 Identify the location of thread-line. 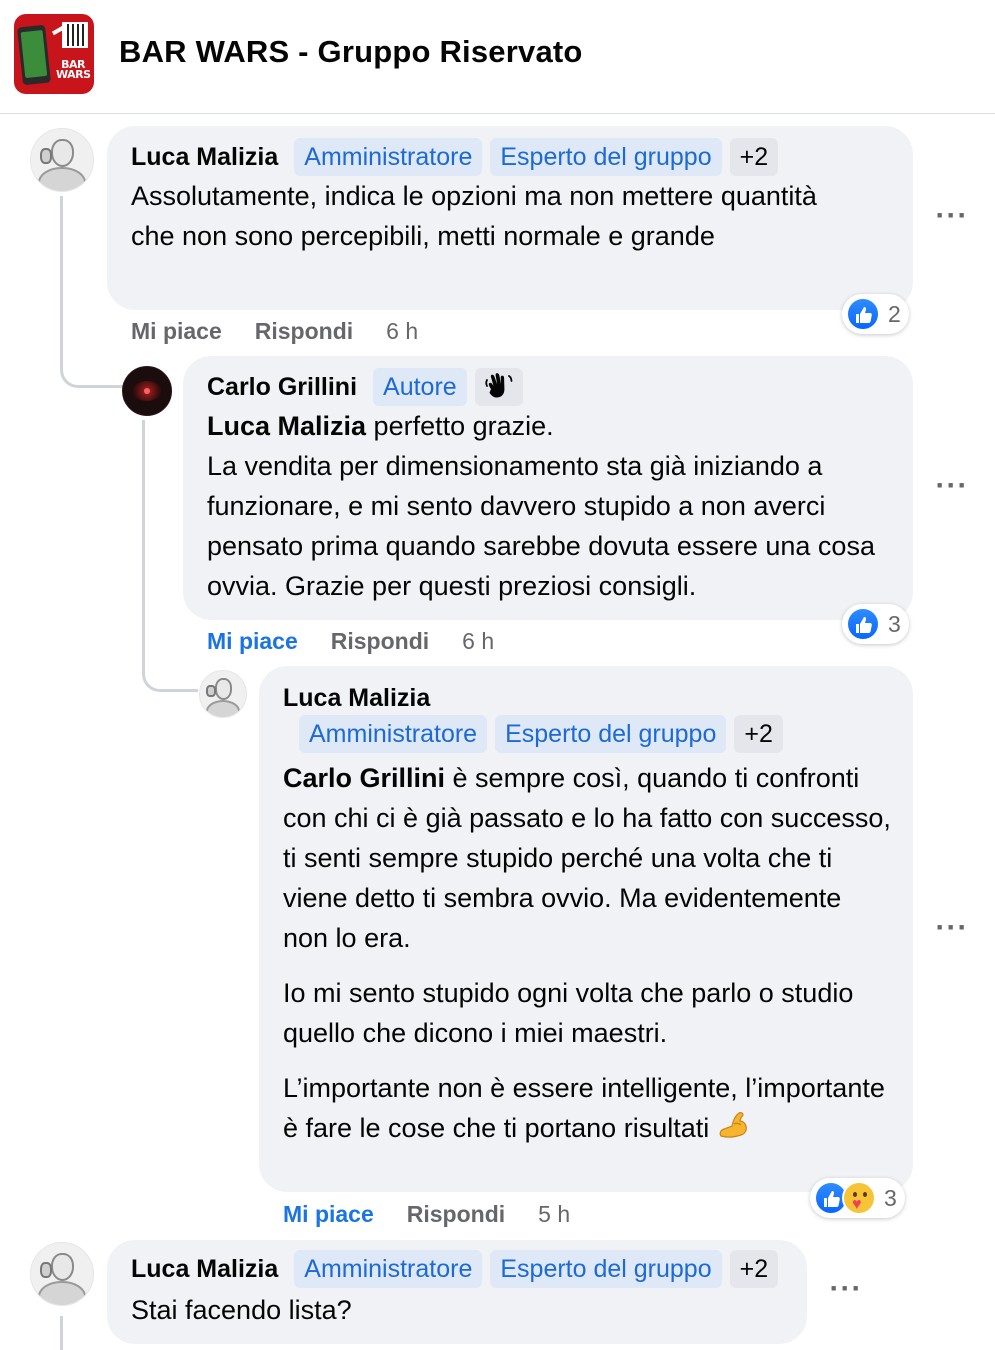
(61, 1333).